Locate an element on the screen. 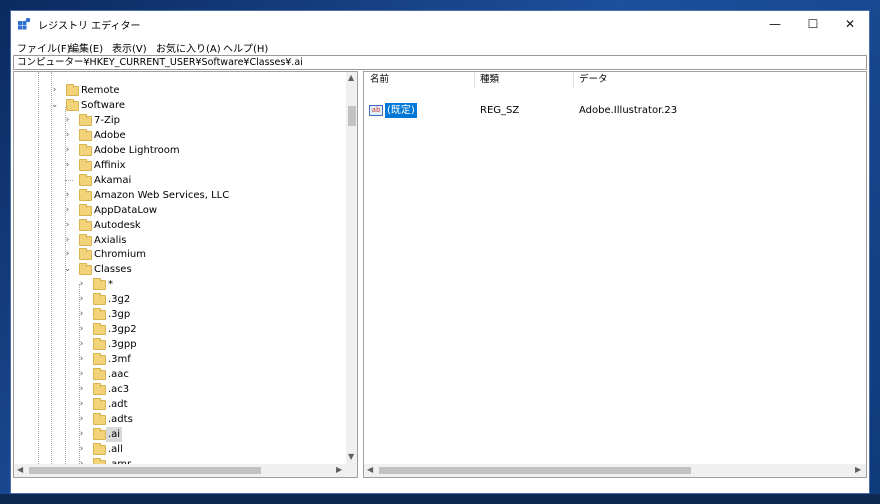  column-header-type: 種類 is located at coordinates (523, 80).